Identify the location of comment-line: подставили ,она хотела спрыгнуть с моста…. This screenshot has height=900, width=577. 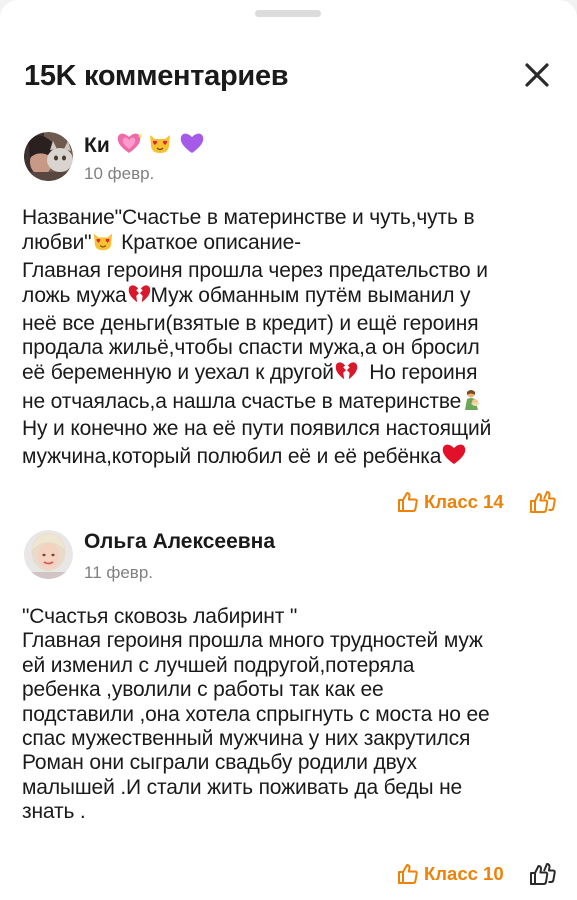
(256, 714).